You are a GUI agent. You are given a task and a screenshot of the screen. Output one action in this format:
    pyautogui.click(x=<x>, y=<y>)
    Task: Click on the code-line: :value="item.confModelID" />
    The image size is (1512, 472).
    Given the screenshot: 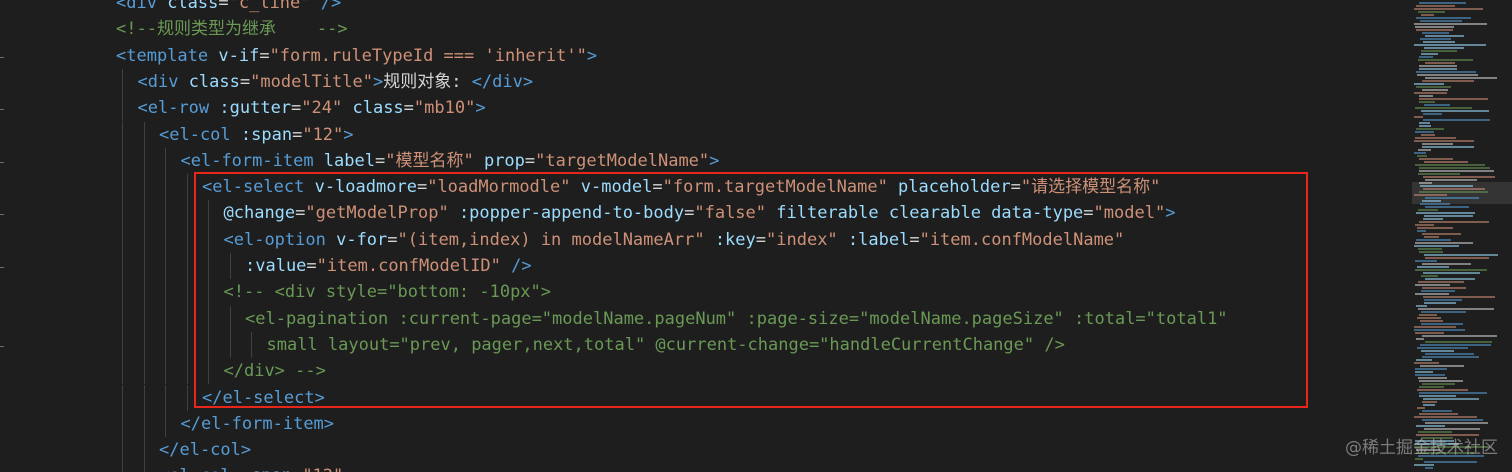 What is the action you would take?
    pyautogui.click(x=388, y=266)
    